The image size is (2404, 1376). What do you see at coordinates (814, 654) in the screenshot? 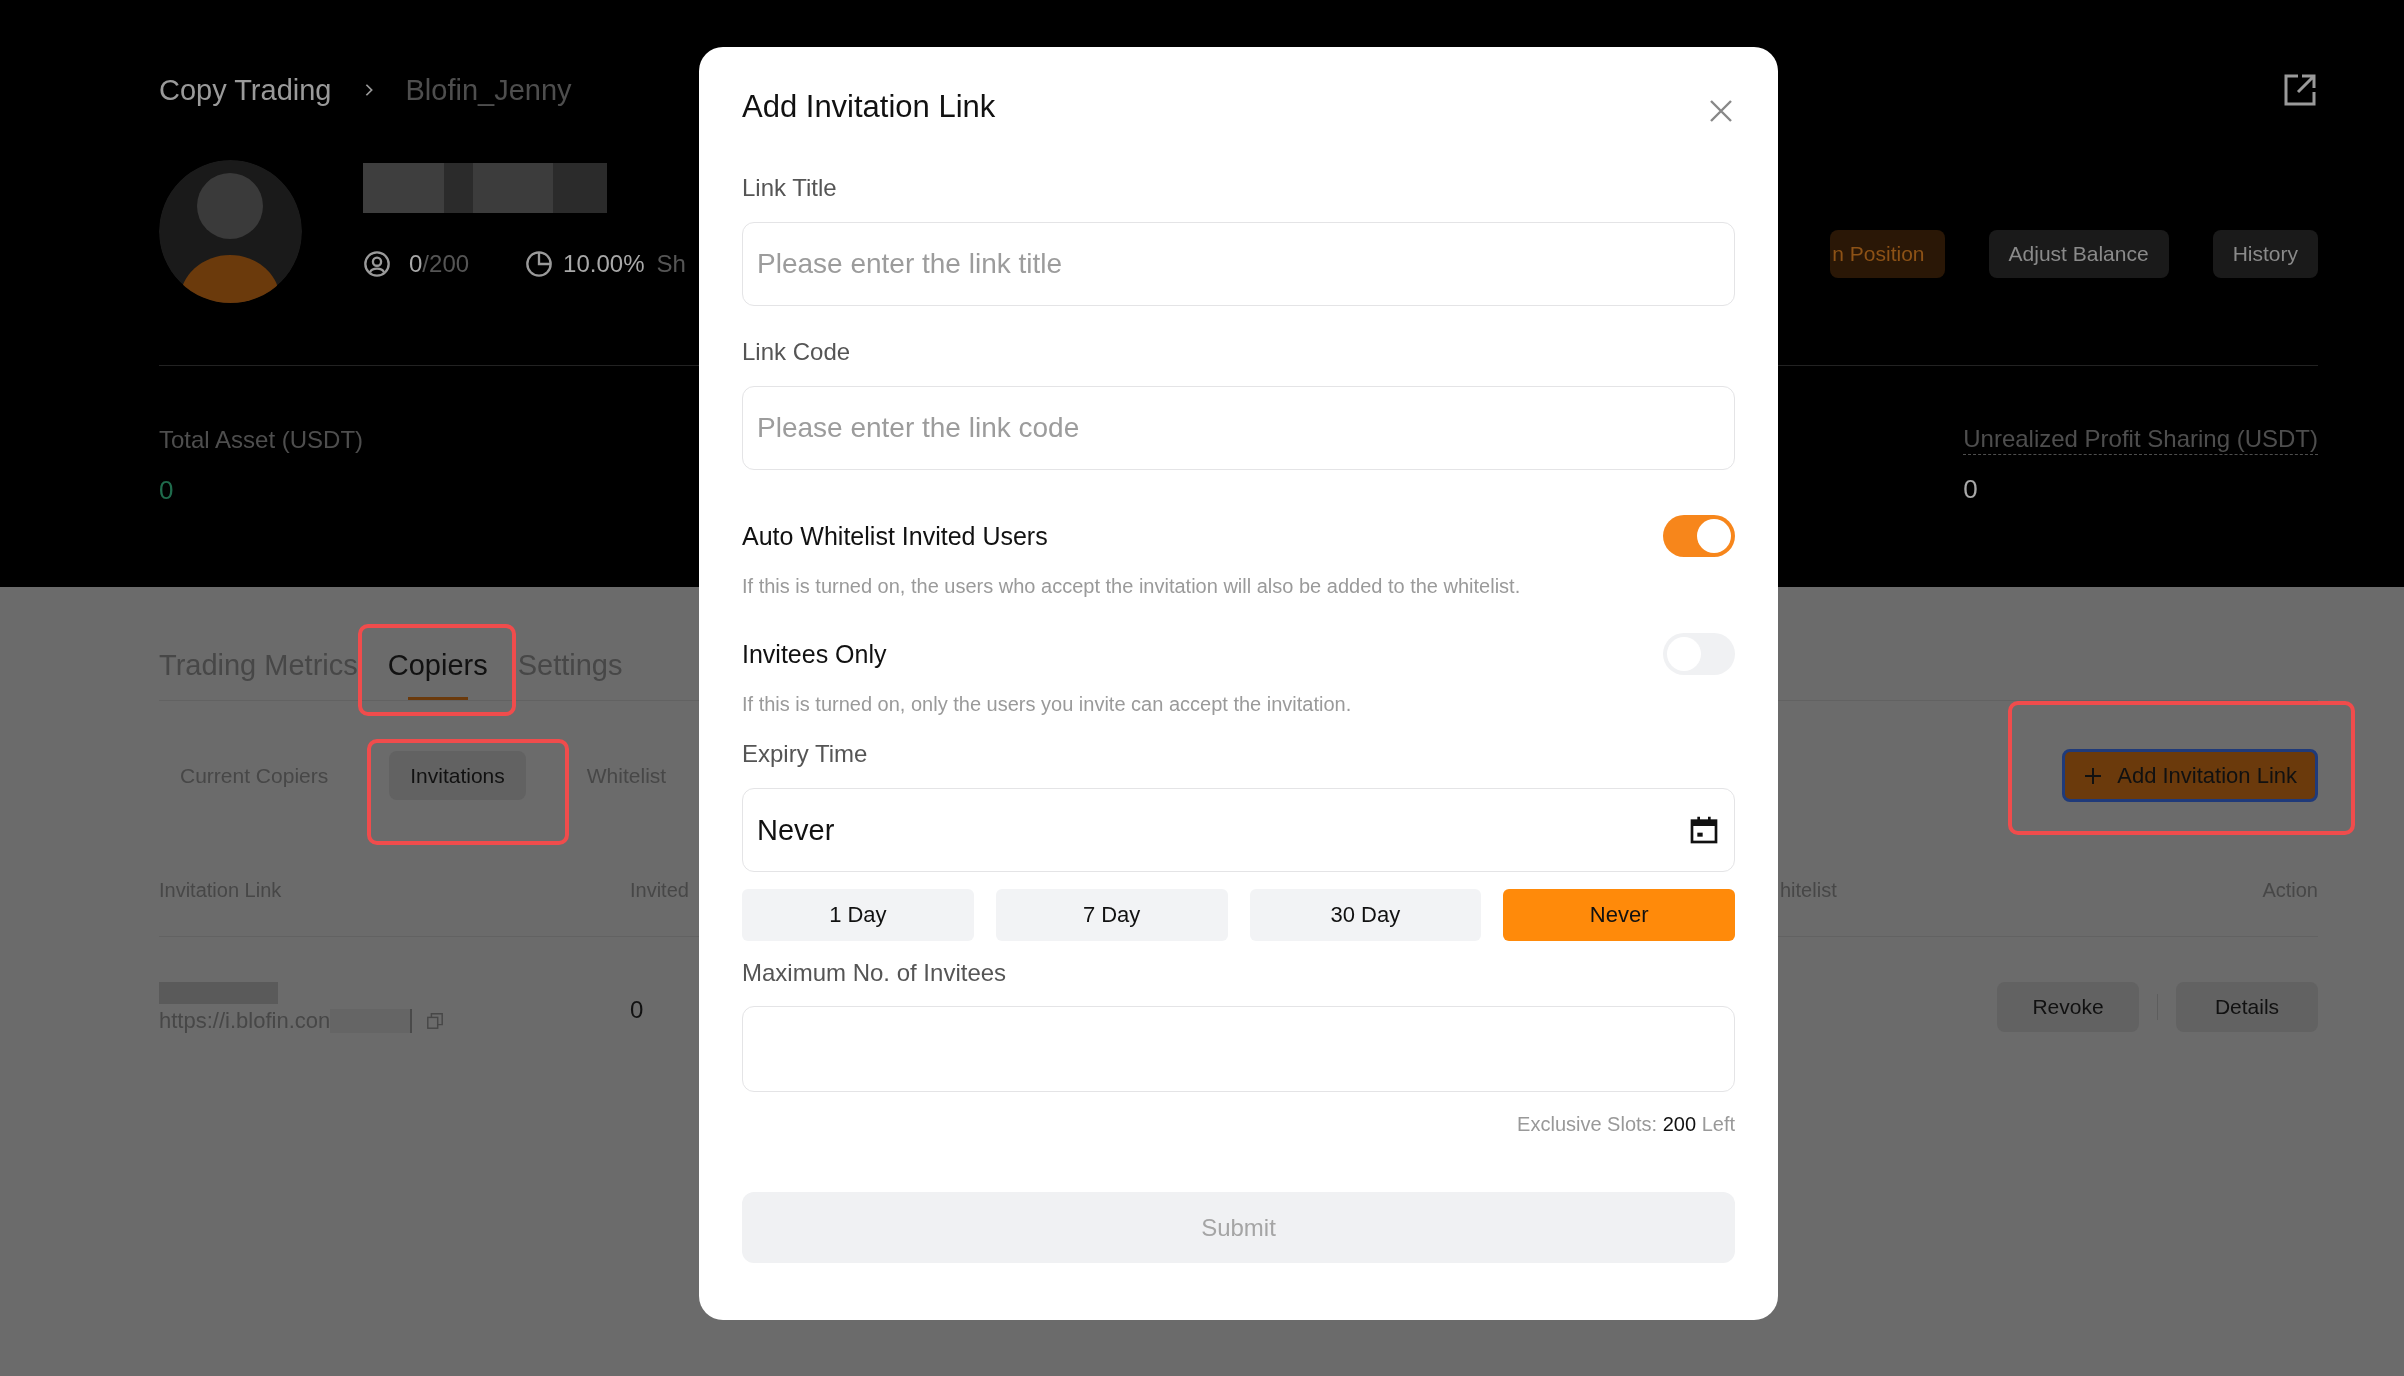
I see `switch-label: Invitees Only` at bounding box center [814, 654].